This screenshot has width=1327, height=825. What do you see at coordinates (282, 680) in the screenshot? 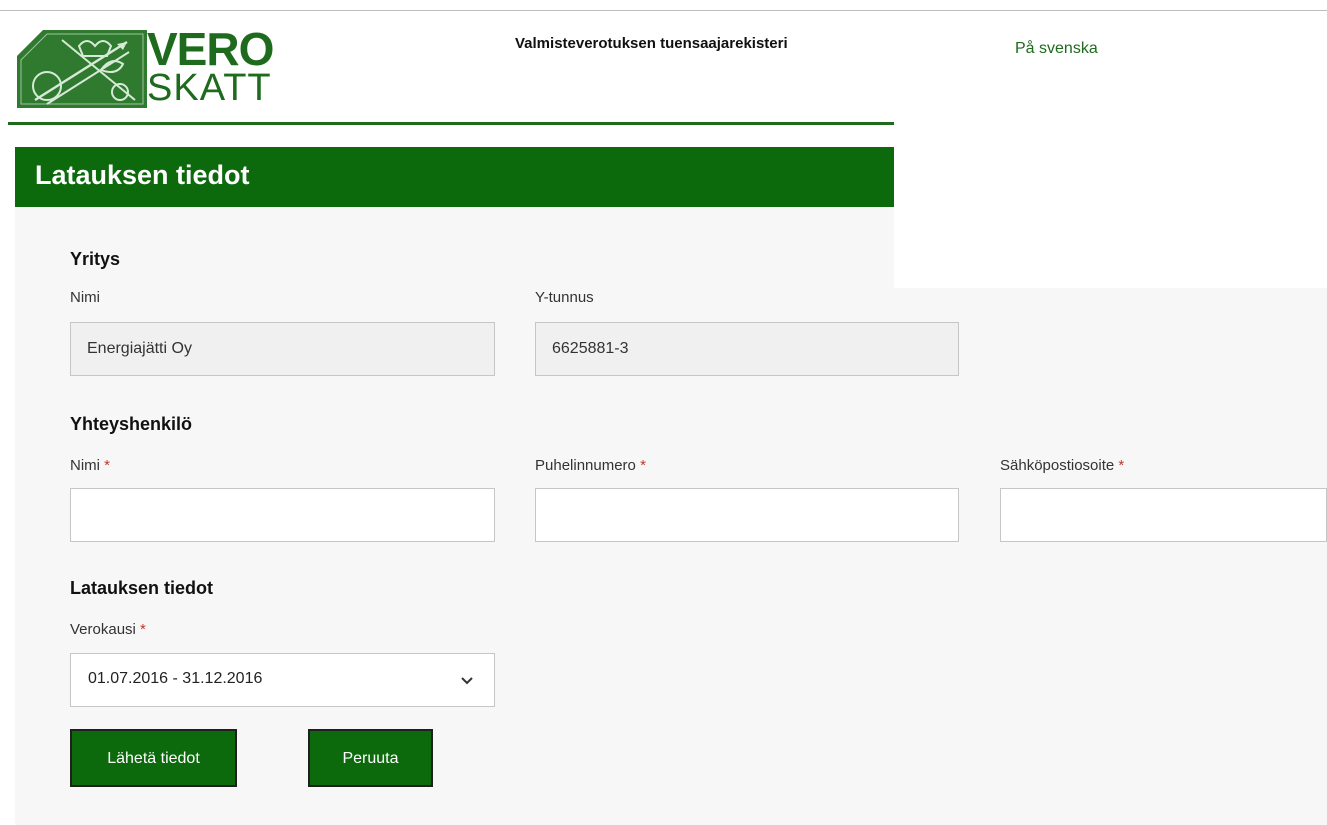
I see `tax-period-select: 01.07.2016 - 31.12.2016` at bounding box center [282, 680].